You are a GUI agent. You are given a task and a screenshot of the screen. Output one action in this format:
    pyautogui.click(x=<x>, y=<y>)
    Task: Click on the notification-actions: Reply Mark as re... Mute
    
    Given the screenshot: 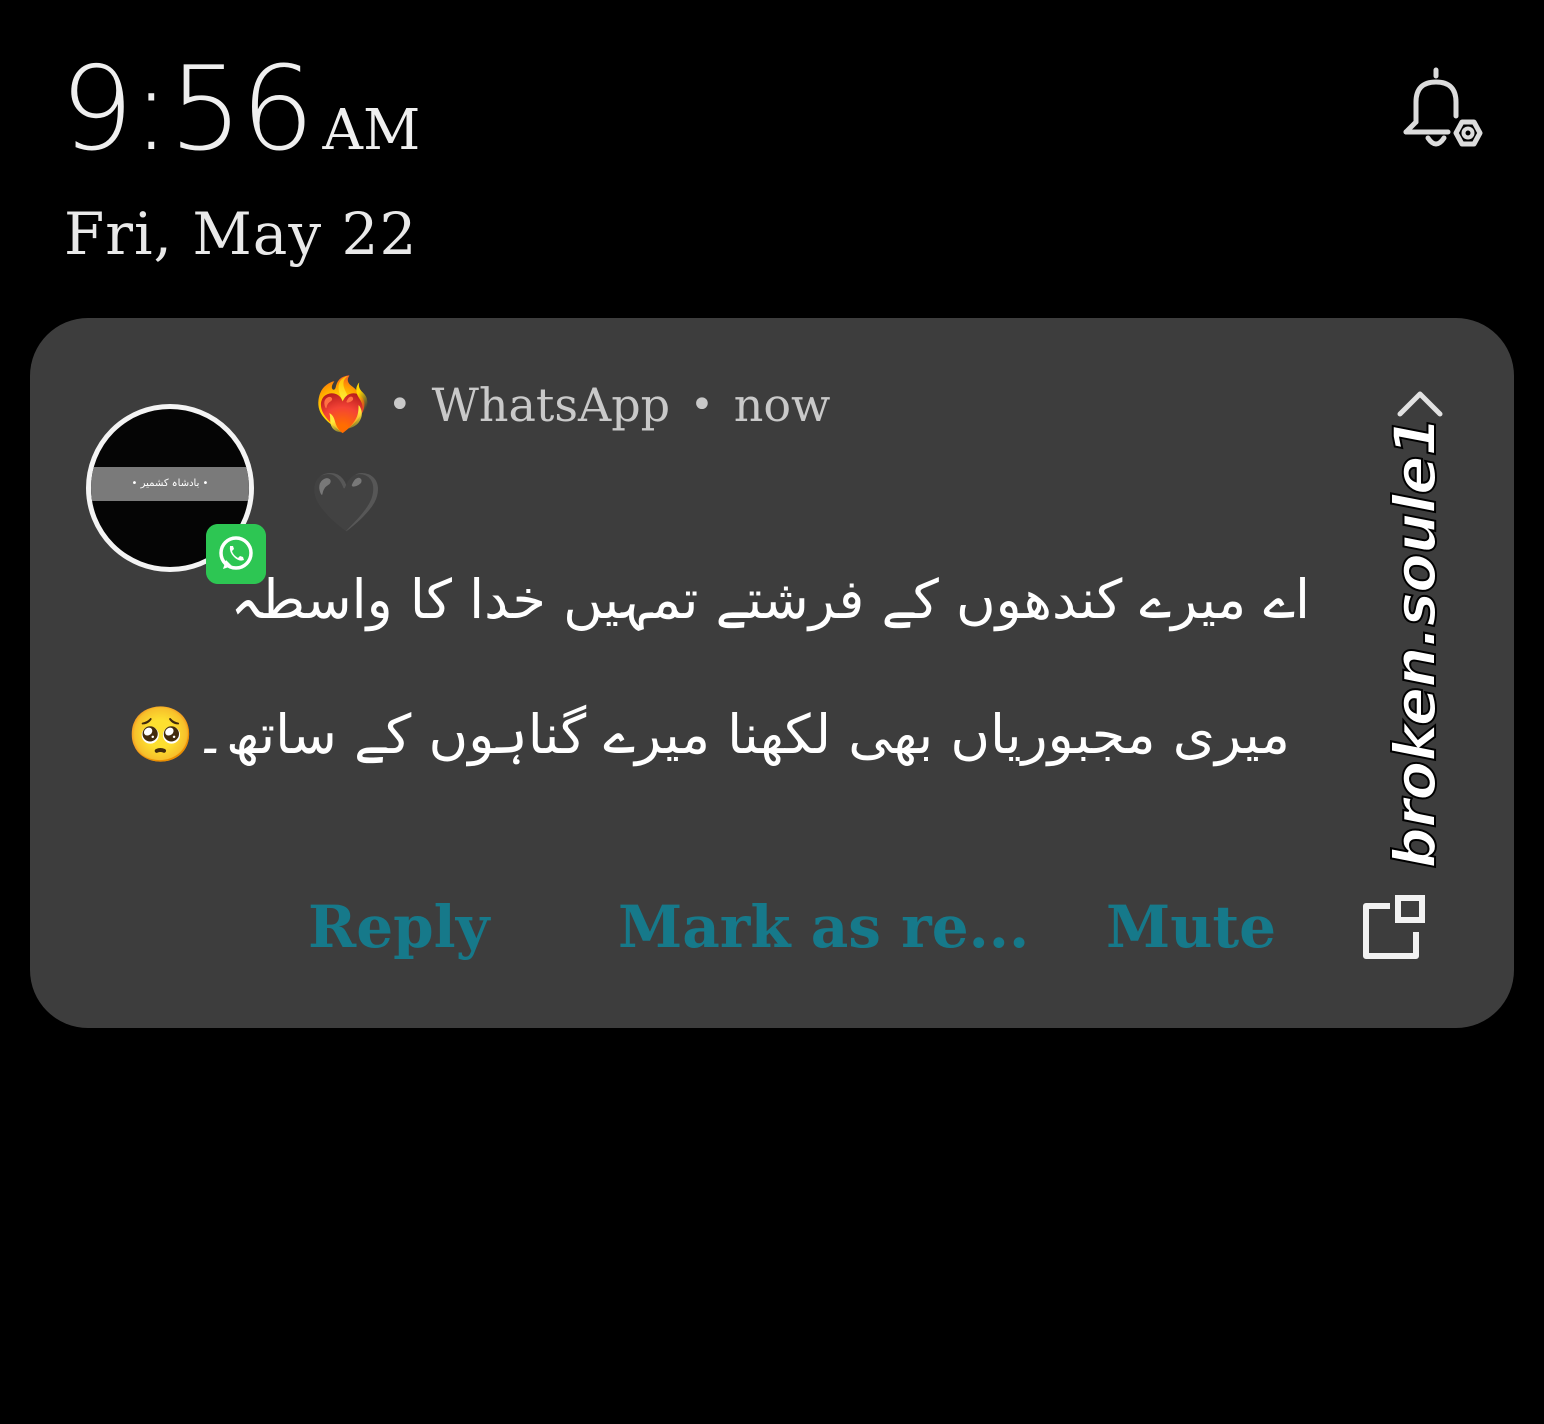 What is the action you would take?
    pyautogui.click(x=772, y=927)
    